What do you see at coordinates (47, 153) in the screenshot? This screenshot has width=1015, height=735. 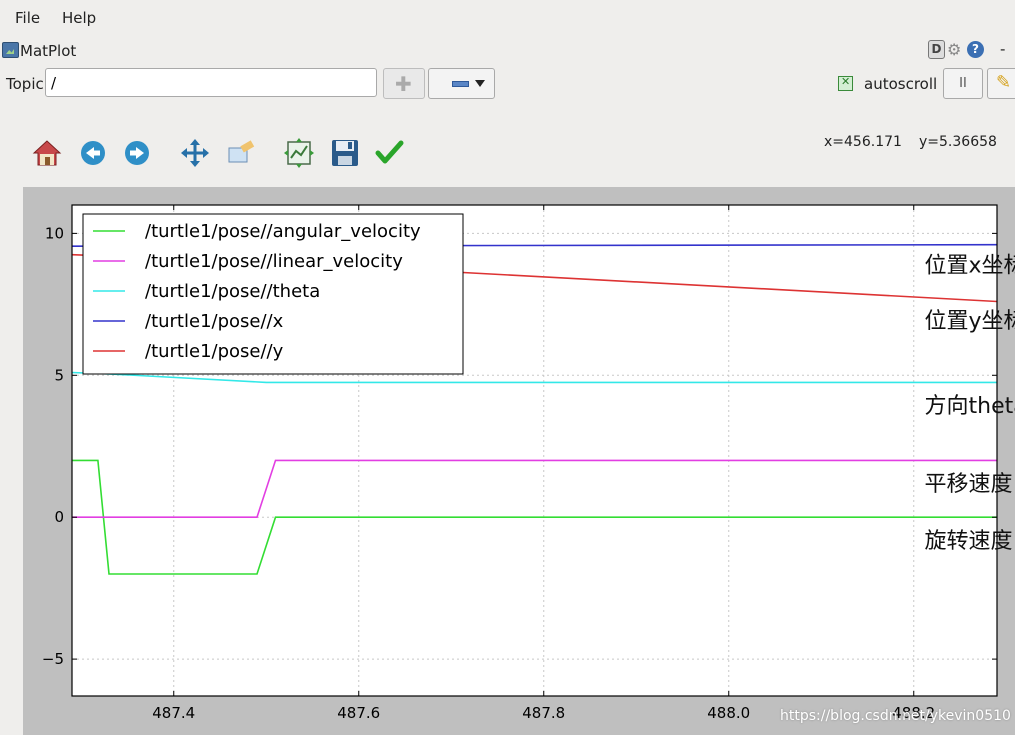 I see `home-icon` at bounding box center [47, 153].